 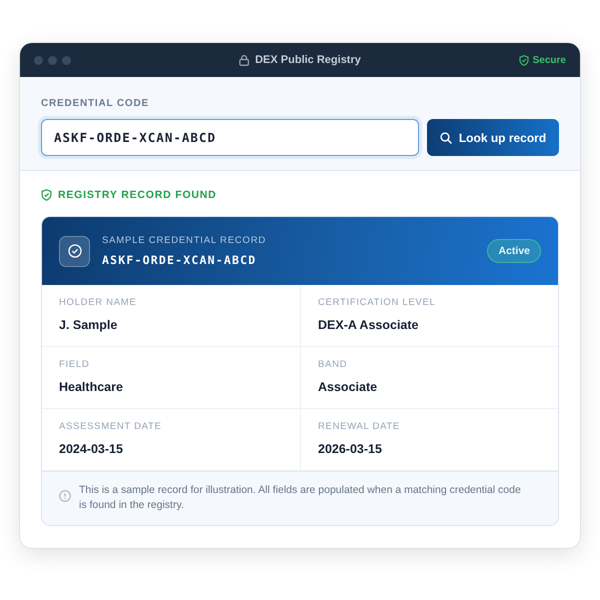 I want to click on lock-icon, so click(x=244, y=60).